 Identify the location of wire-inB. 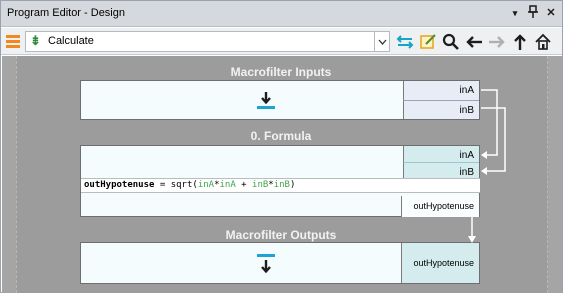
(493, 139).